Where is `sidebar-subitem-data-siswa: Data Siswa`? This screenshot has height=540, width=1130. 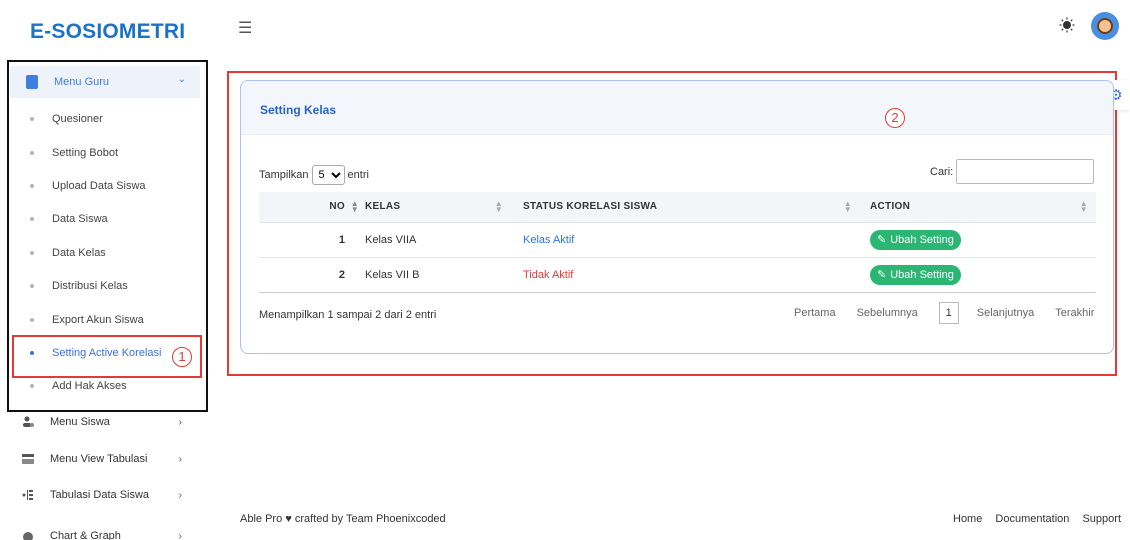 sidebar-subitem-data-siswa: Data Siswa is located at coordinates (69, 219).